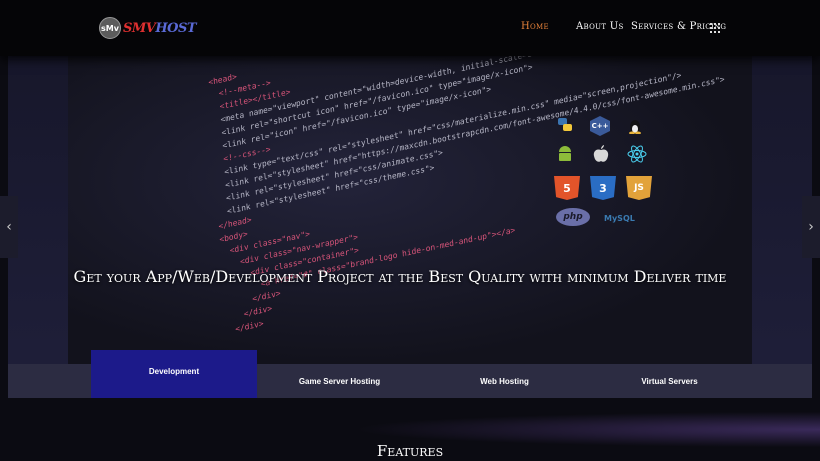  Describe the element at coordinates (174, 374) in the screenshot. I see `tab-development: Development` at that location.